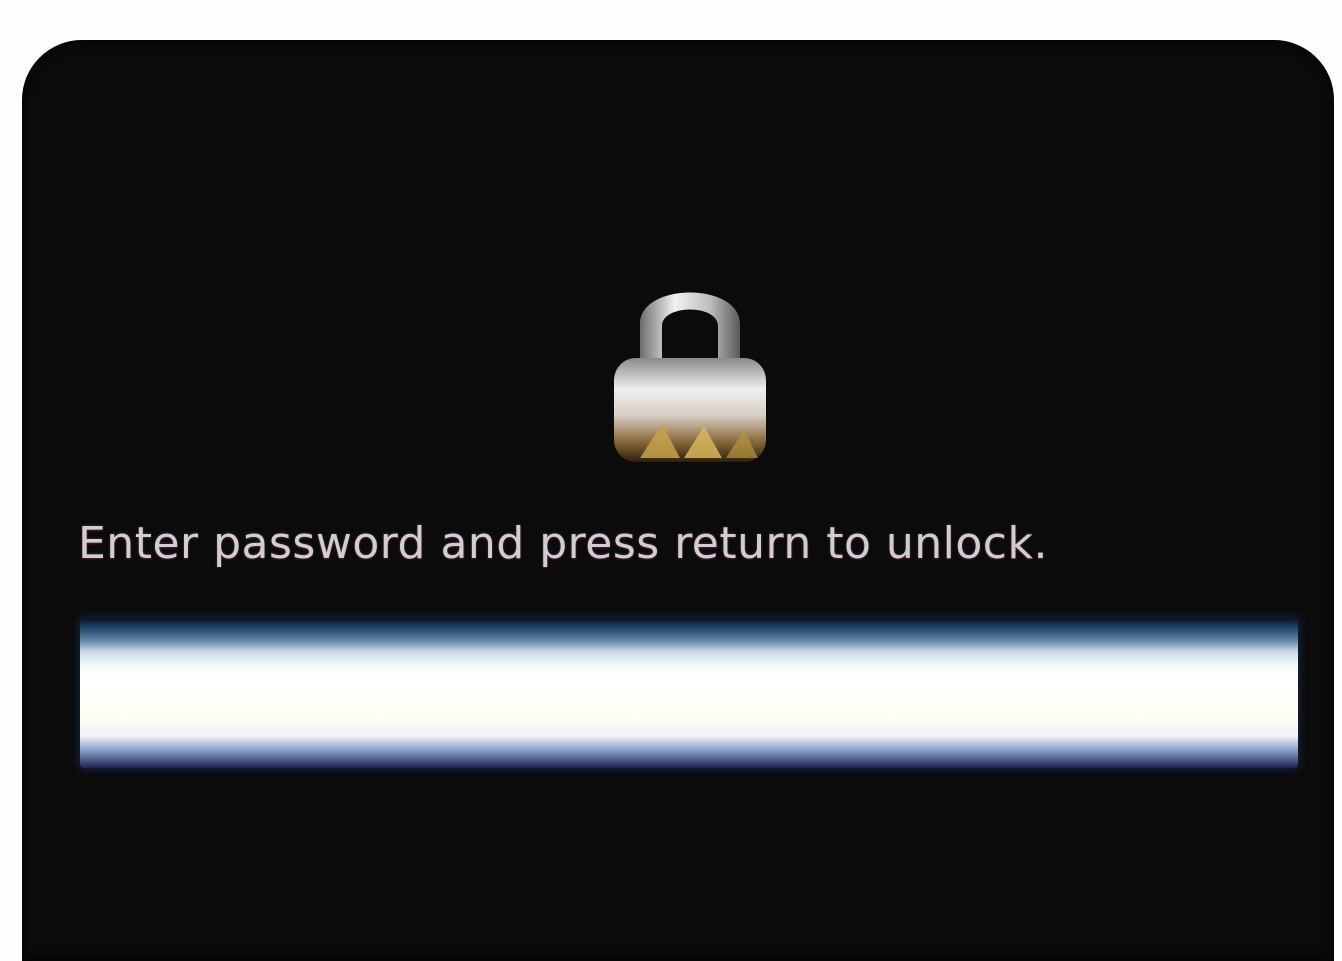 The image size is (1342, 961). What do you see at coordinates (690, 377) in the screenshot?
I see `padlock-icon` at bounding box center [690, 377].